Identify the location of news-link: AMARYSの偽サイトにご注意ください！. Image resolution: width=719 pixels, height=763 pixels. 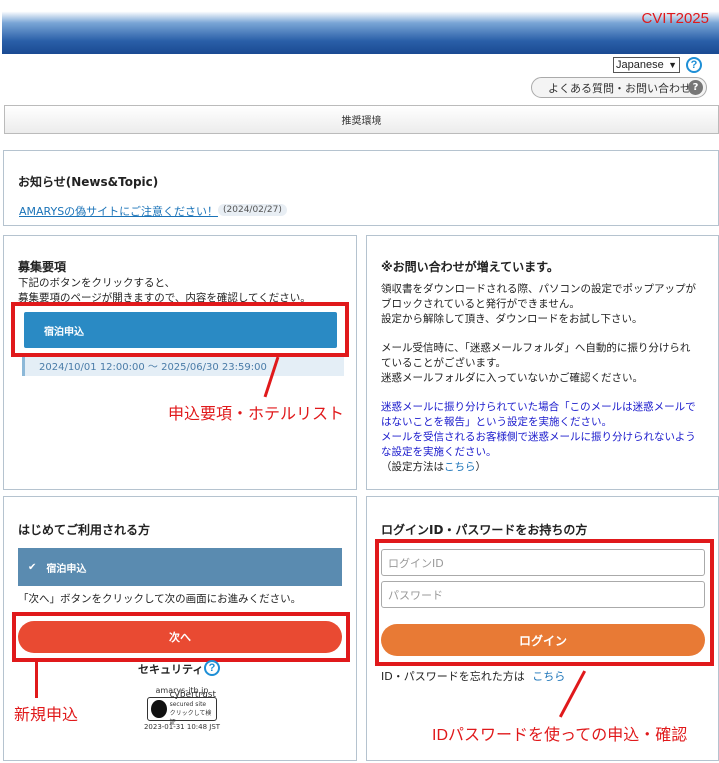
(118, 211).